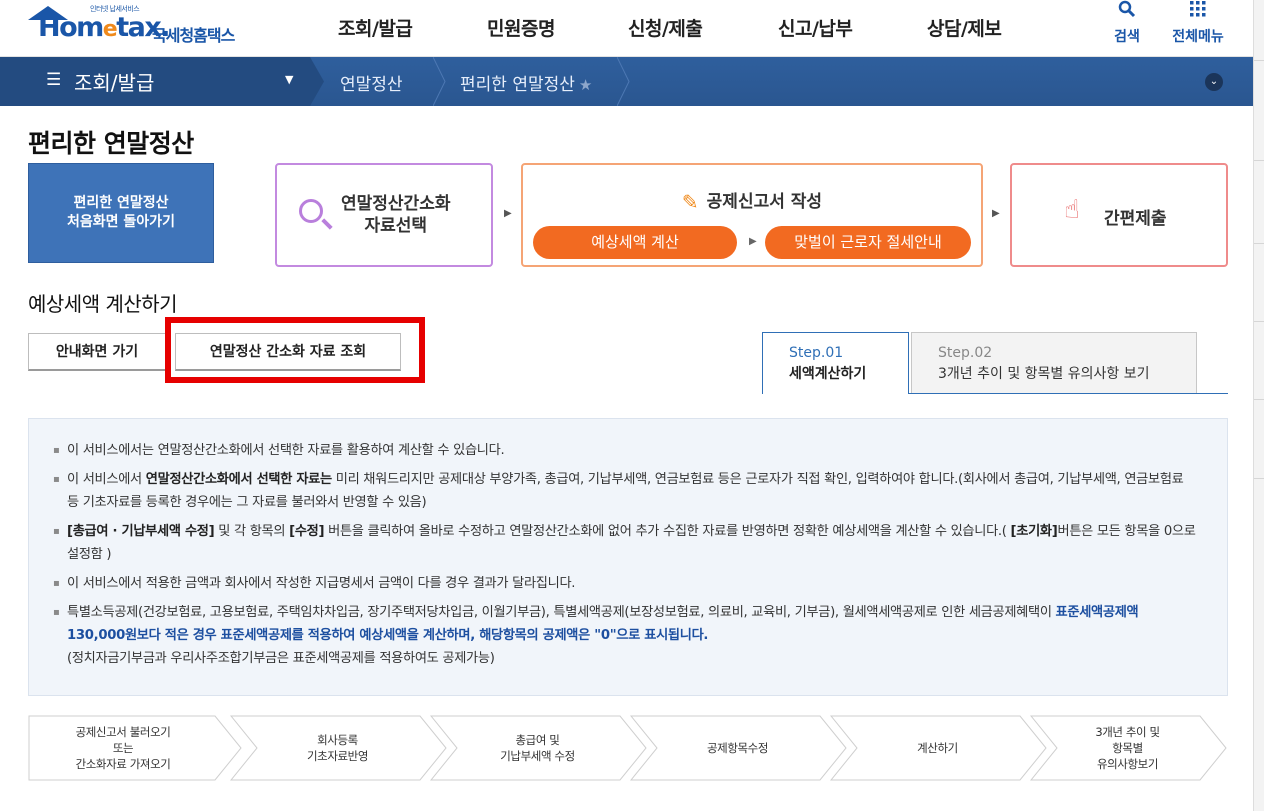 Image resolution: width=1264 pixels, height=811 pixels. I want to click on process-step-label: 공제항목수정, so click(737, 748).